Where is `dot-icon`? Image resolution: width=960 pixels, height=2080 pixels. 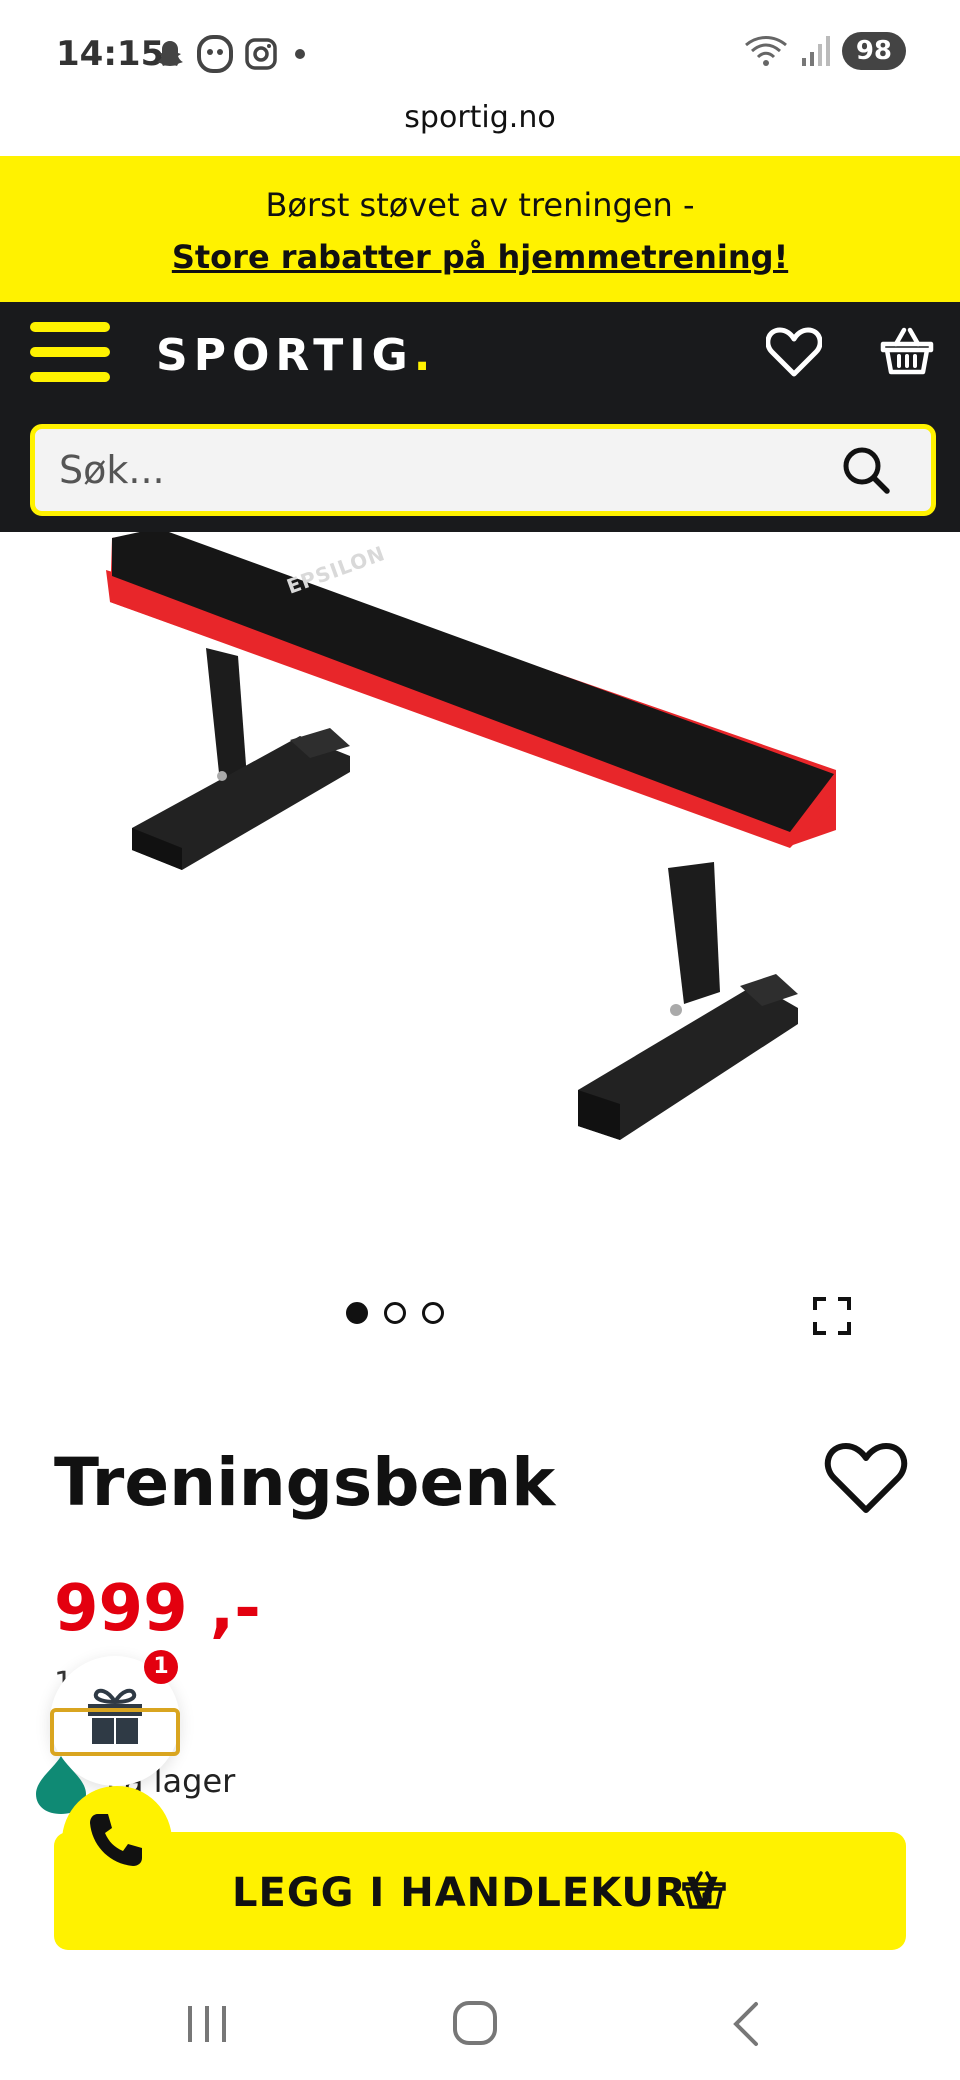
dot-icon is located at coordinates (300, 54).